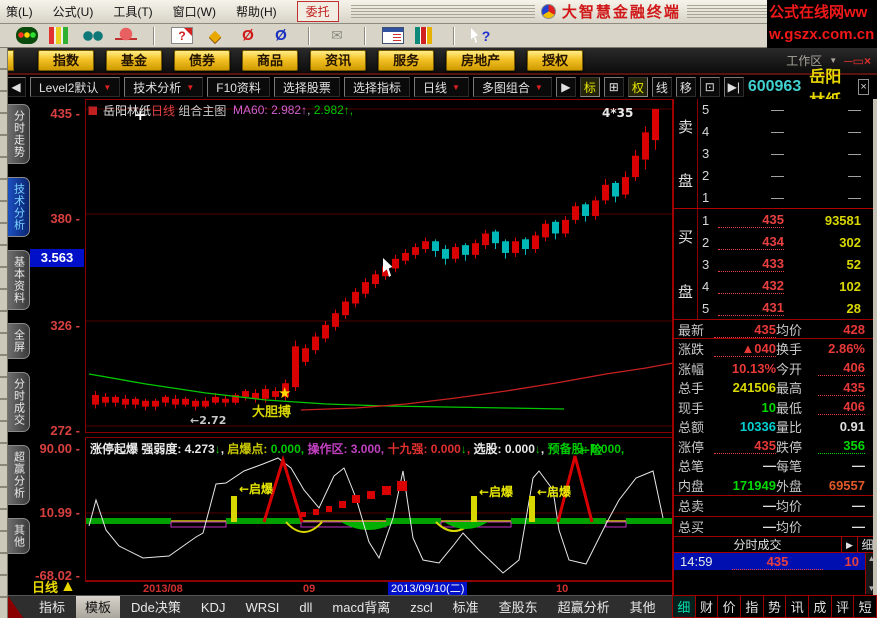 The height and width of the screenshot is (618, 877). What do you see at coordinates (777, 197) in the screenshot?
I see `level-price: —` at bounding box center [777, 197].